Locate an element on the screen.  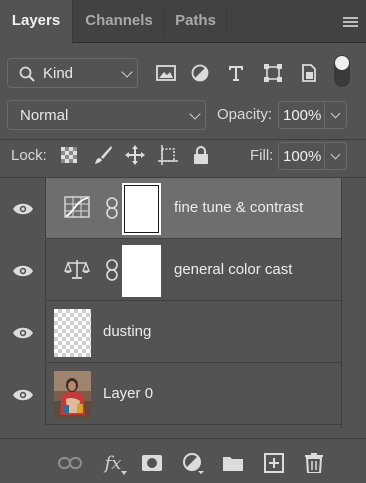
lock-transparent-pixels-icon is located at coordinates (69, 155).